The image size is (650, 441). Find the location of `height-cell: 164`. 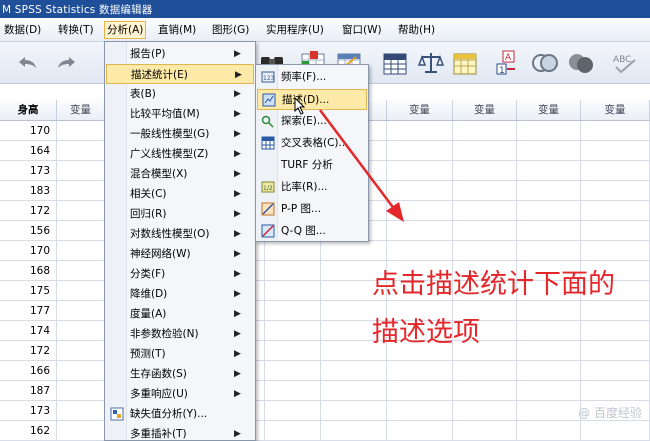

height-cell: 164 is located at coordinates (28, 151).